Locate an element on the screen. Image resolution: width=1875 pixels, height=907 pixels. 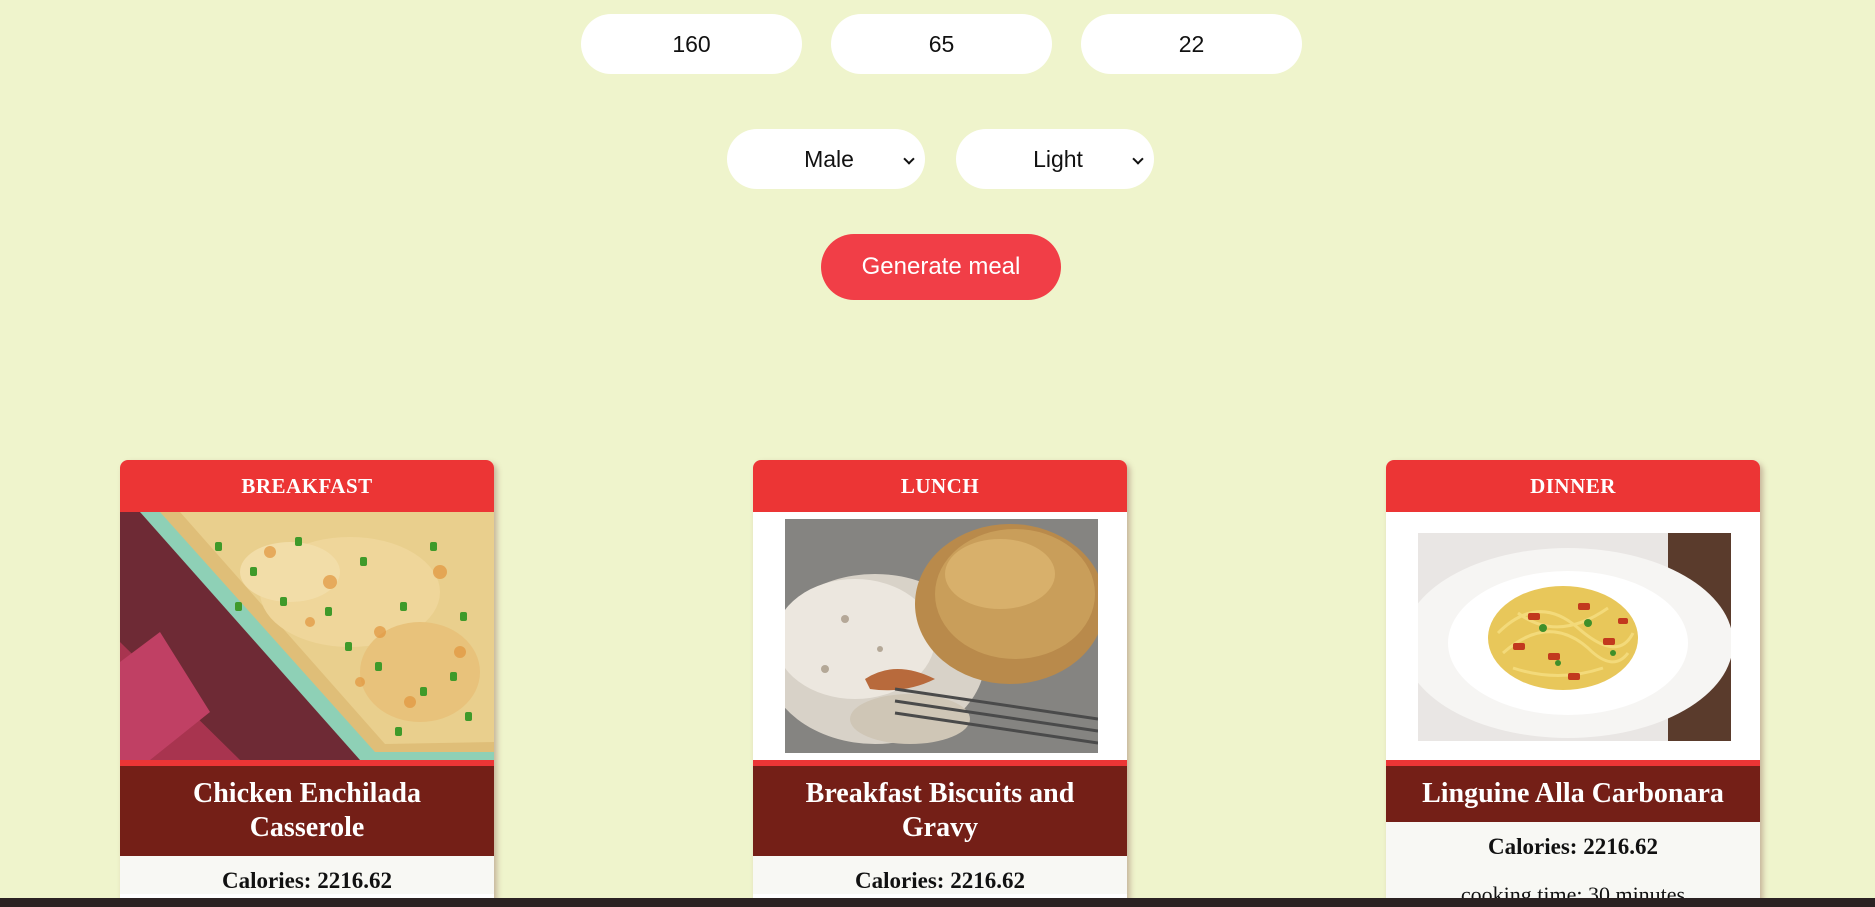
breakfast-calories: Calories: 2216.62 is located at coordinates (307, 880).